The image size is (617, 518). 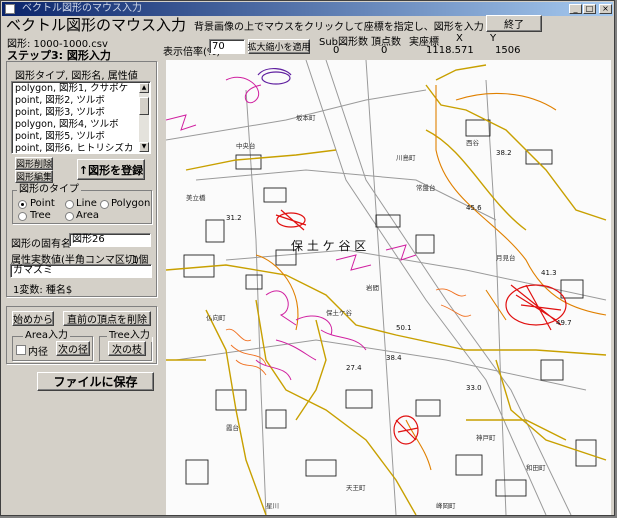 I want to click on map-place-label: 美立橋, so click(x=196, y=197).